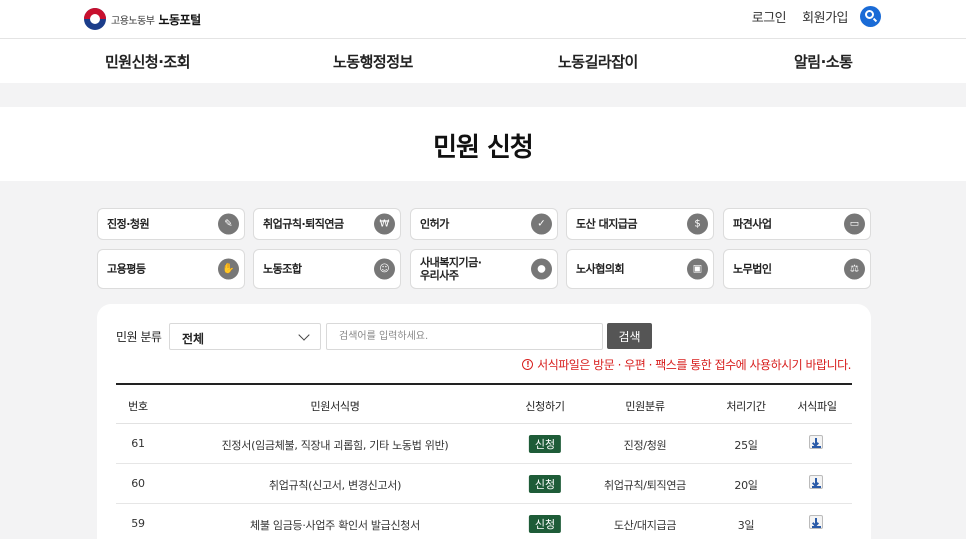 The height and width of the screenshot is (539, 966). What do you see at coordinates (95, 19) in the screenshot?
I see `government-emblem-icon` at bounding box center [95, 19].